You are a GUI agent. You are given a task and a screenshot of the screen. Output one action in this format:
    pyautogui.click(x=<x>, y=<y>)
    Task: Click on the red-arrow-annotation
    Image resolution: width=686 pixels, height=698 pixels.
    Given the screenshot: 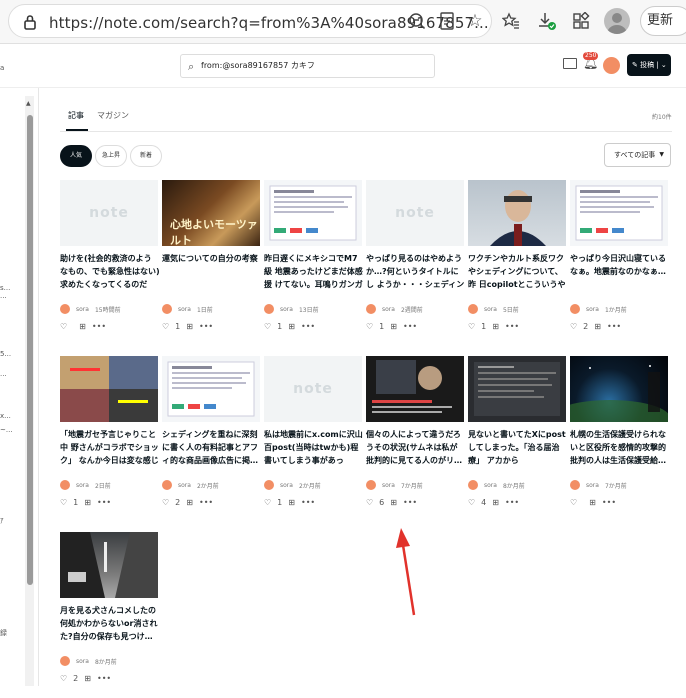 What is the action you would take?
    pyautogui.click(x=406, y=572)
    